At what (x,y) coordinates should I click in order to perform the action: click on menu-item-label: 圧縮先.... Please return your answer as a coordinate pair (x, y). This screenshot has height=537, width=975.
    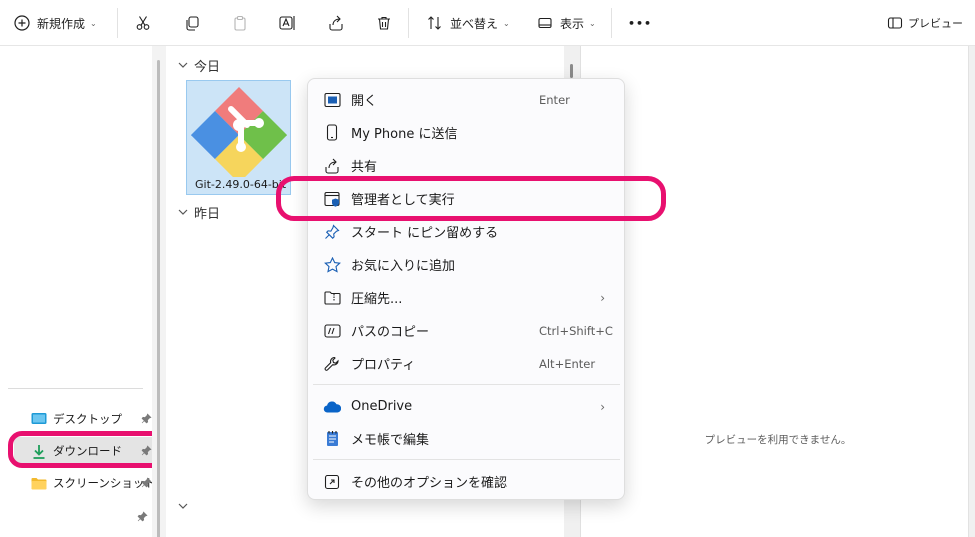
    Looking at the image, I should click on (377, 299).